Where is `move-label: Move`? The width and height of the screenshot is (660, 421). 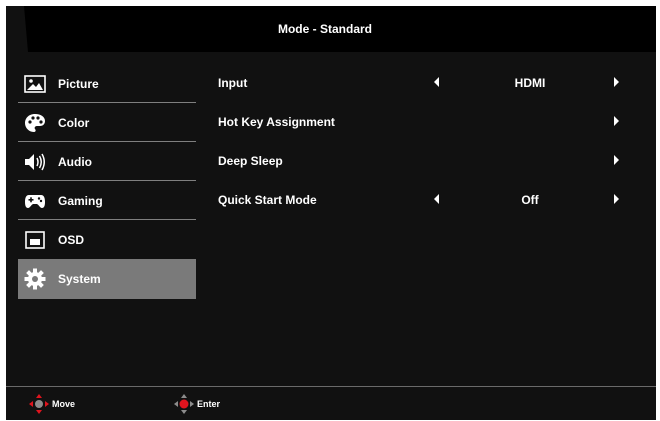
move-label: Move is located at coordinates (64, 404).